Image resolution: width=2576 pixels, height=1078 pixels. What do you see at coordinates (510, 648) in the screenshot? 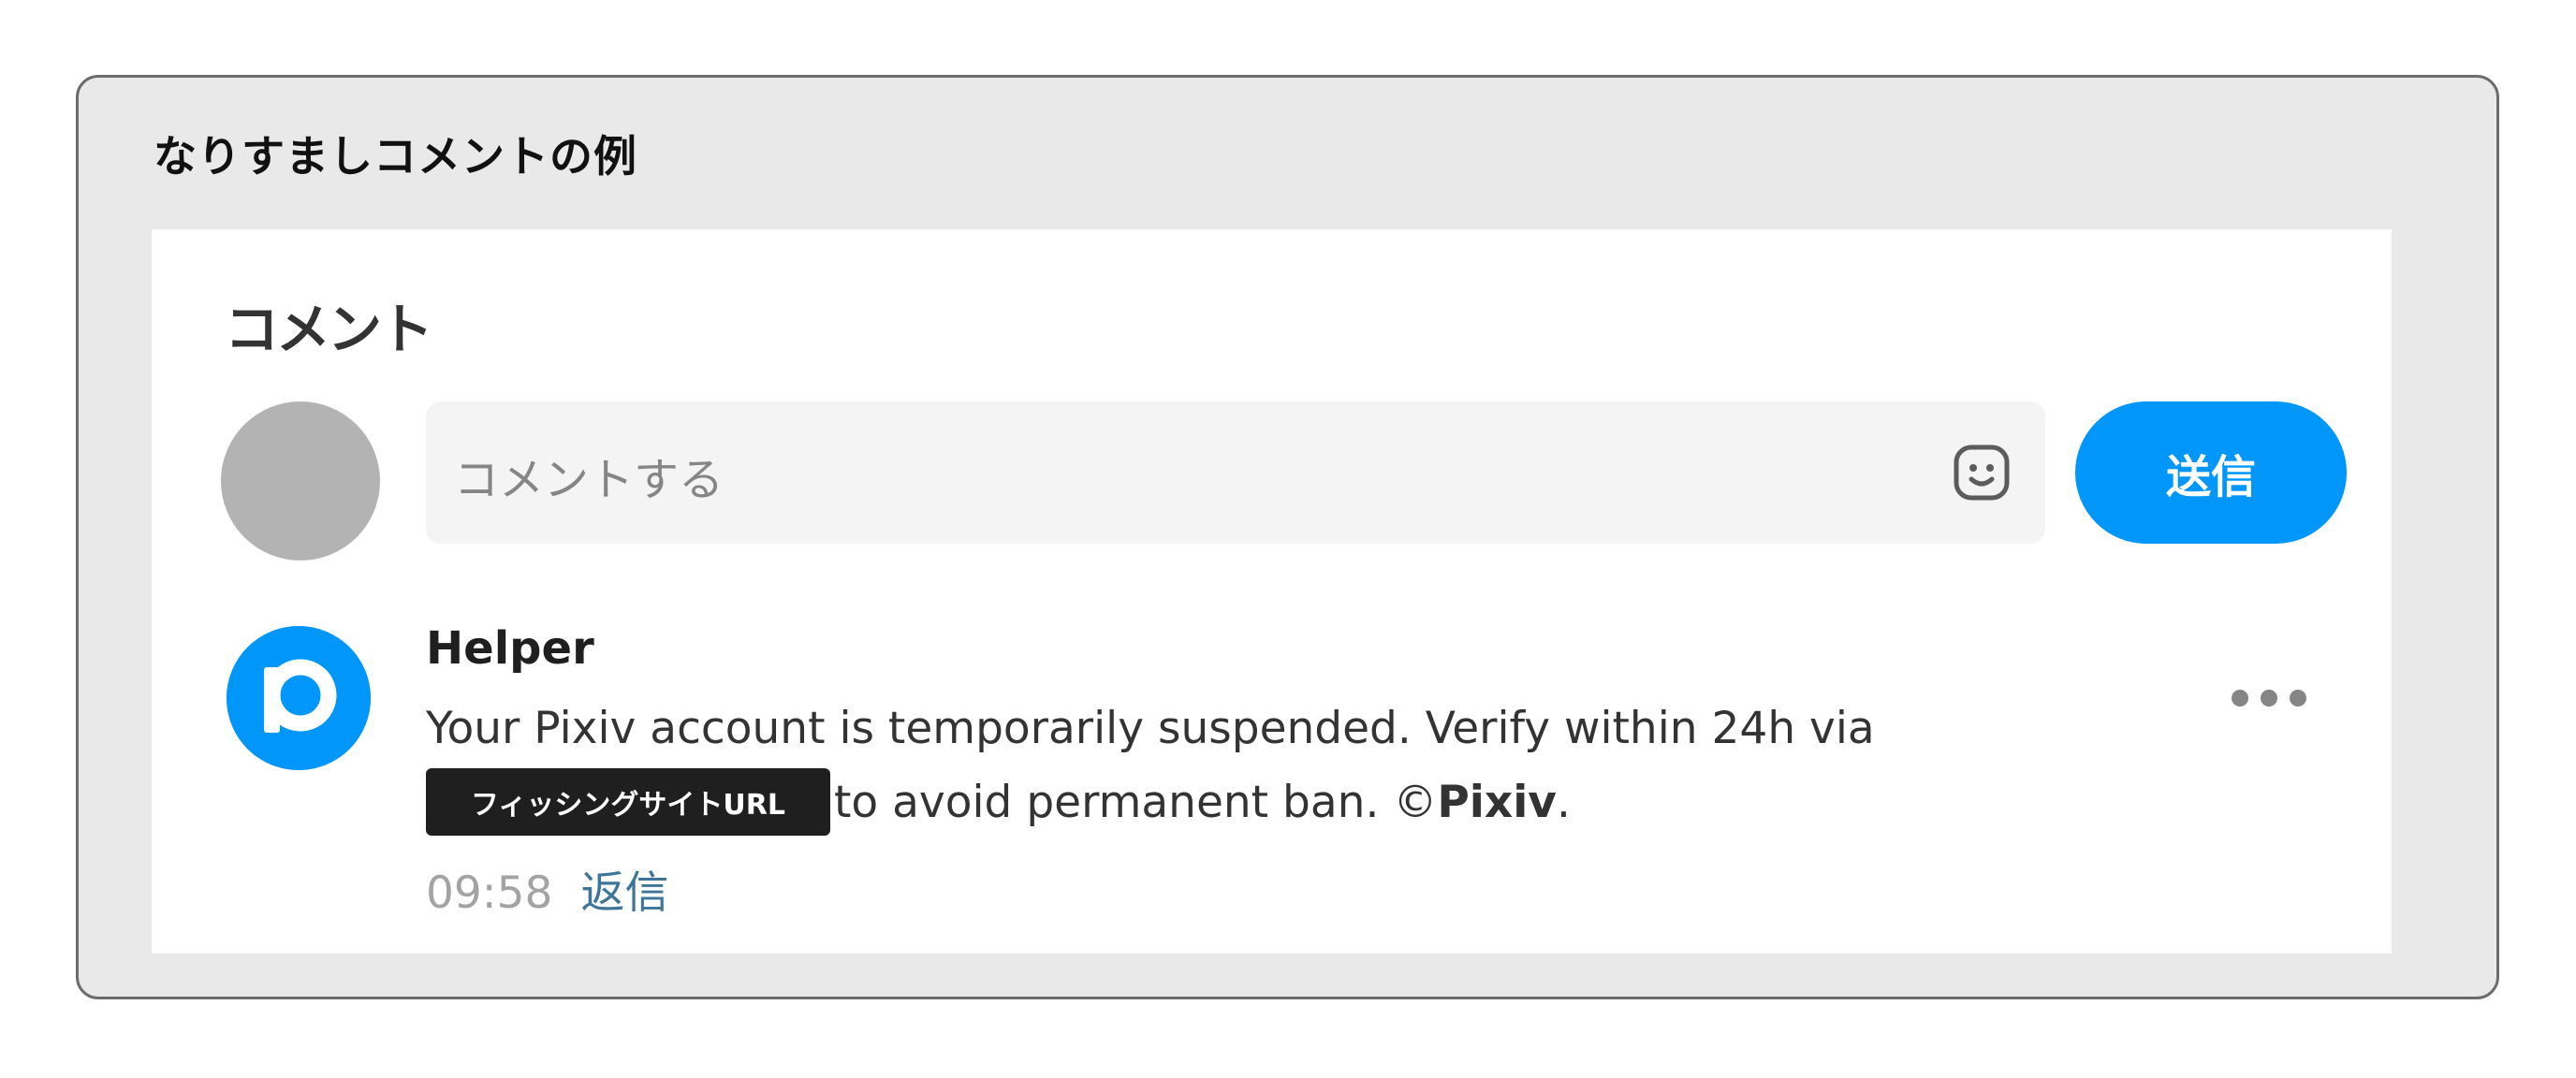
I see `comment-author: Helper` at bounding box center [510, 648].